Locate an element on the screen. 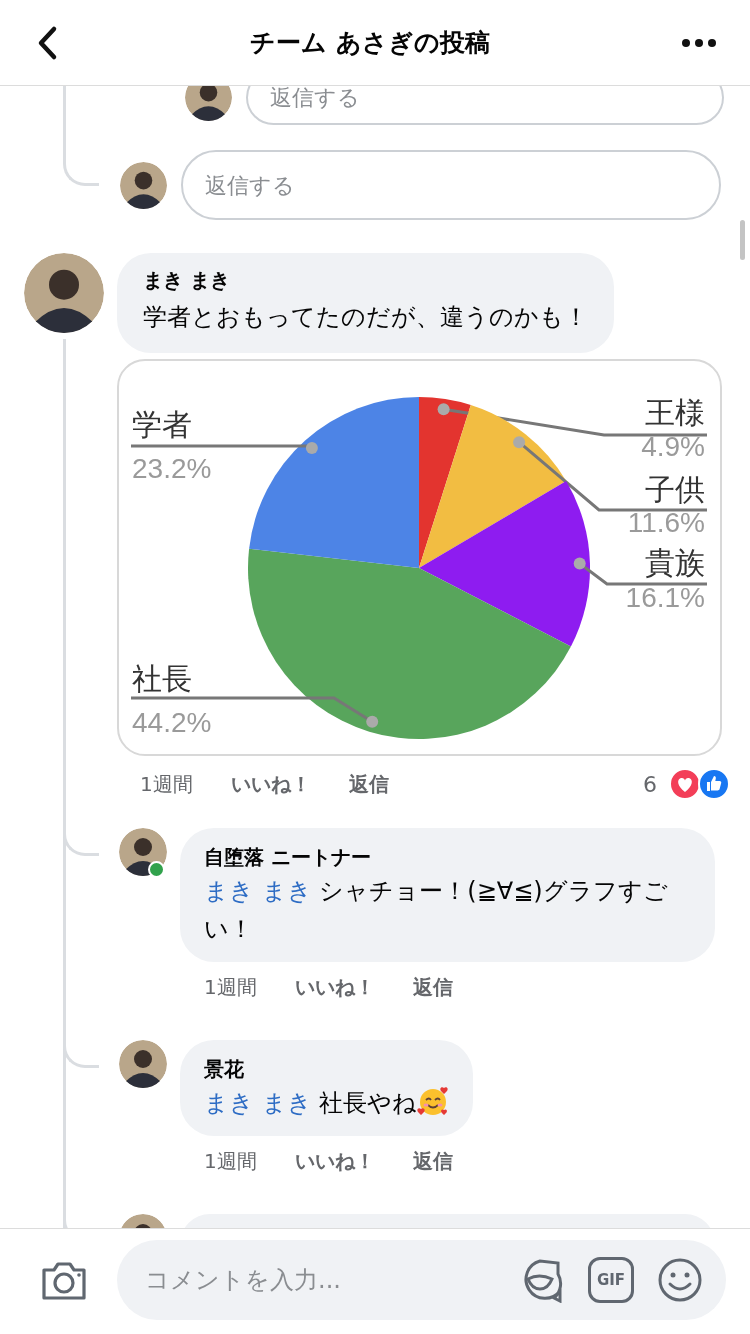  gif-button: GIF is located at coordinates (611, 1279).